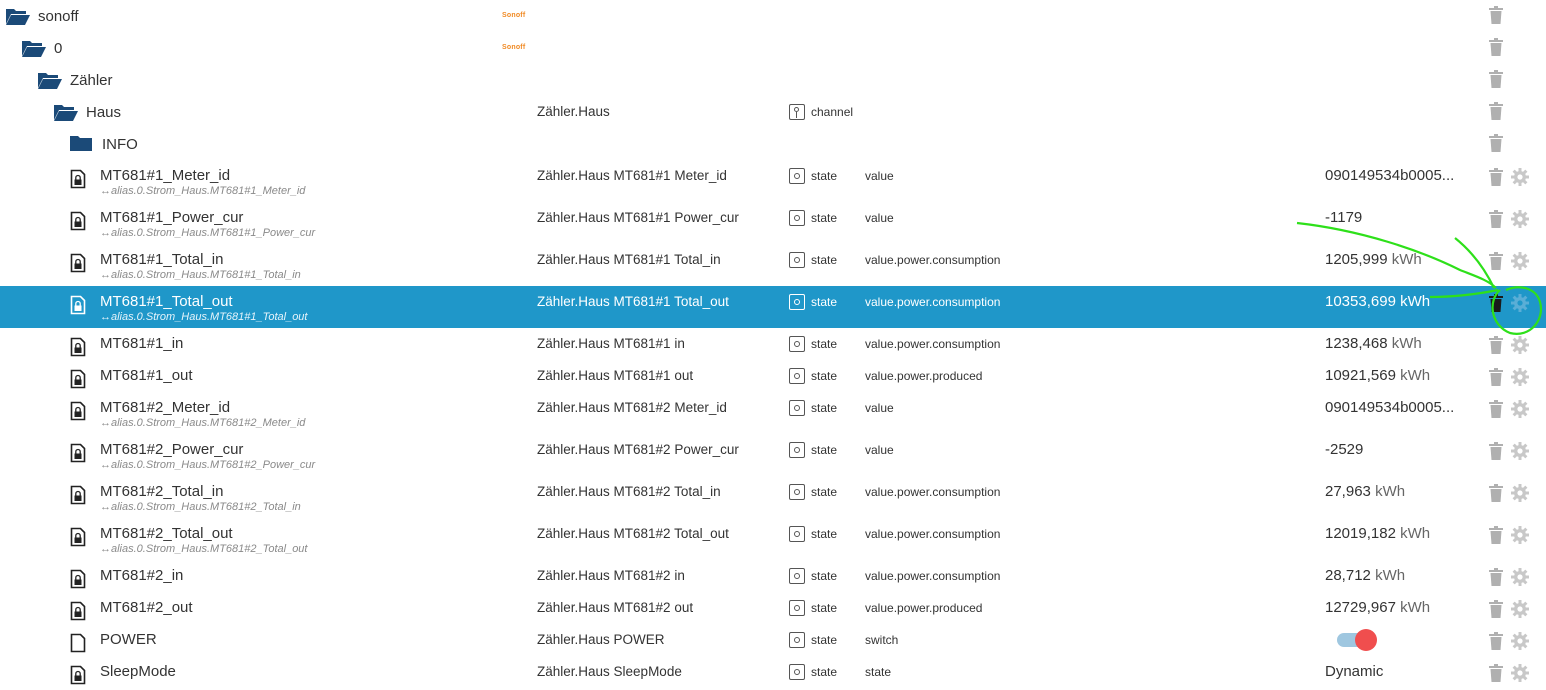  I want to click on state-value: 12019,182 kWh, so click(1377, 533).